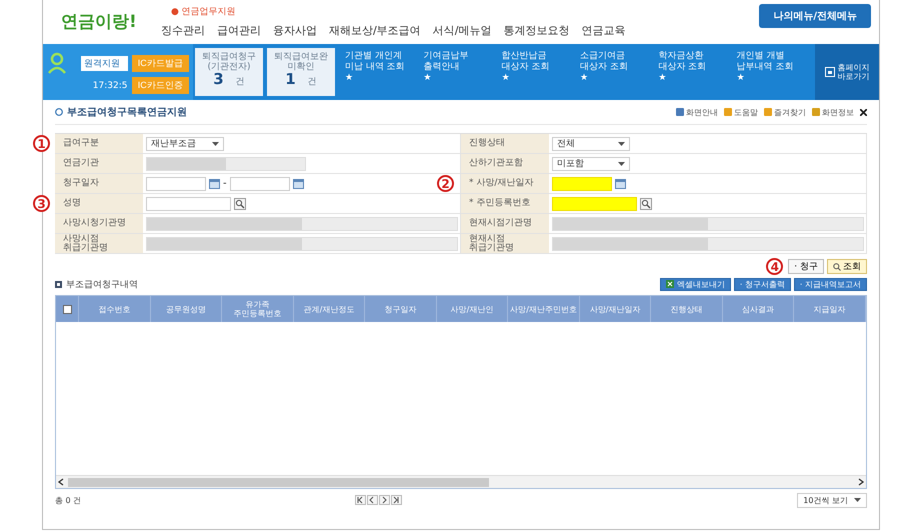  I want to click on field-label: 급여구분, so click(99, 143).